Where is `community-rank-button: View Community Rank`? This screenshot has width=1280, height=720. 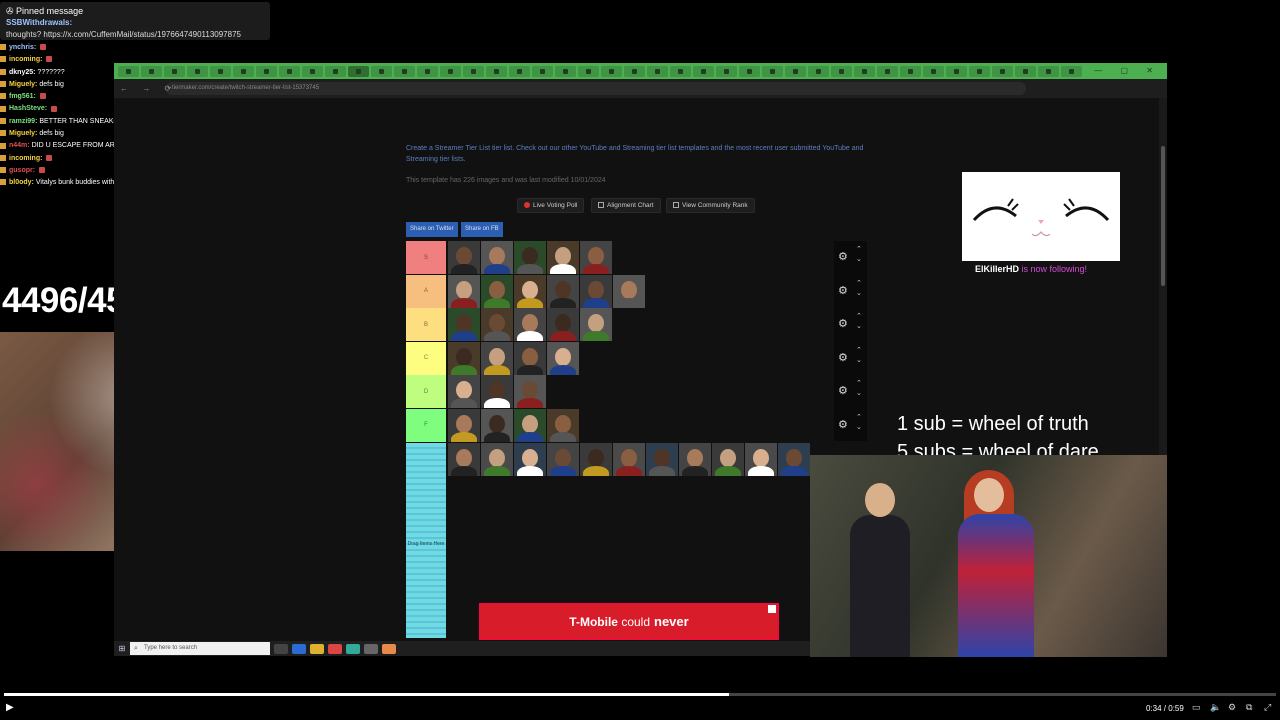
community-rank-button: View Community Rank is located at coordinates (710, 205).